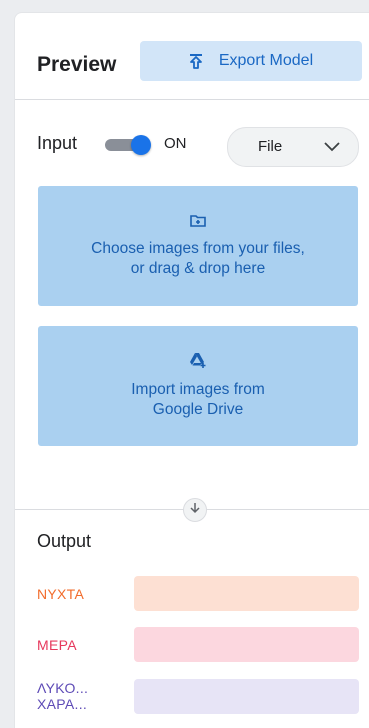 The width and height of the screenshot is (369, 728). What do you see at coordinates (198, 409) in the screenshot?
I see `google-drive-line2: Google Drive` at bounding box center [198, 409].